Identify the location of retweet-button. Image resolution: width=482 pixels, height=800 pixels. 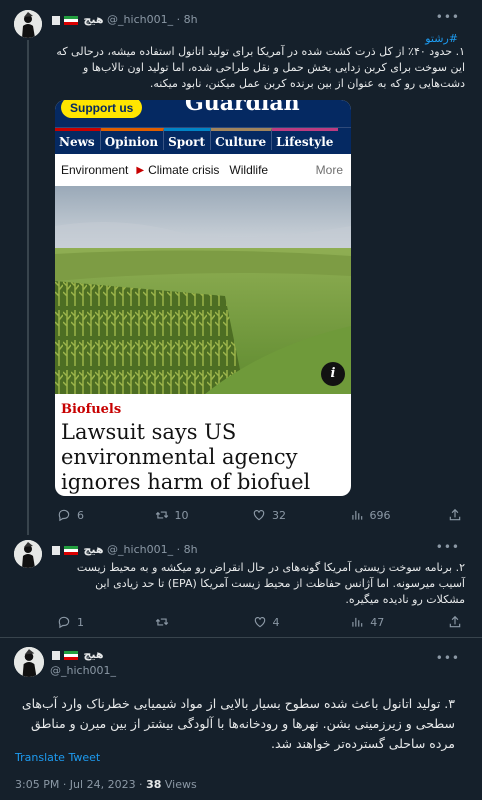
(175, 622).